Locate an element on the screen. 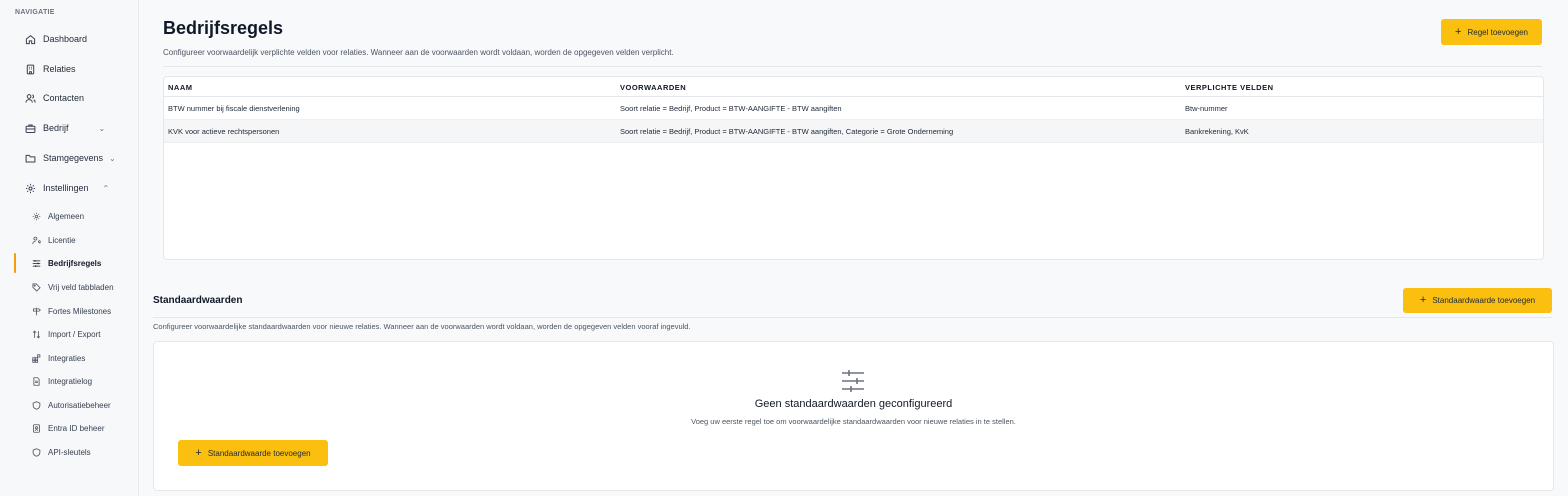  table-header: NAAM VOORWAARDEN VERPLICHTE VELDEN is located at coordinates (853, 87).